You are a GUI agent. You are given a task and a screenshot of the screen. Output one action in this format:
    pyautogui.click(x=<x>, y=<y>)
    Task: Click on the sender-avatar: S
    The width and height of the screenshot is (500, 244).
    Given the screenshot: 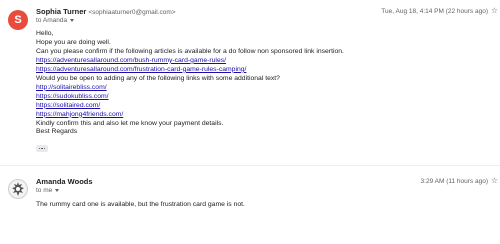 What is the action you would take?
    pyautogui.click(x=18, y=20)
    